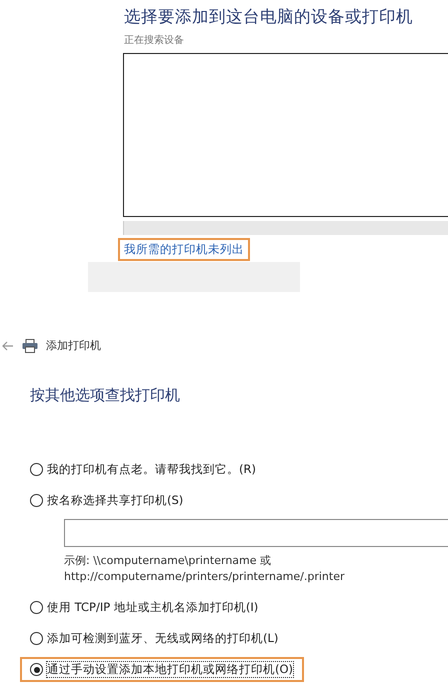 This screenshot has height=692, width=448. I want to click on page-heading: 按其他选项查找打印机, so click(105, 395).